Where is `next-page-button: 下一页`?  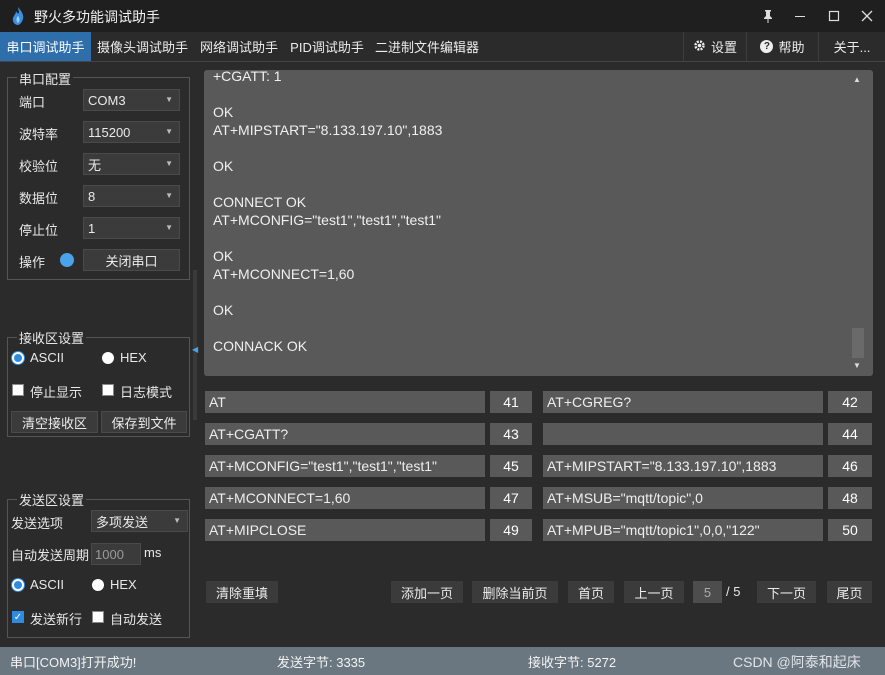 next-page-button: 下一页 is located at coordinates (786, 592).